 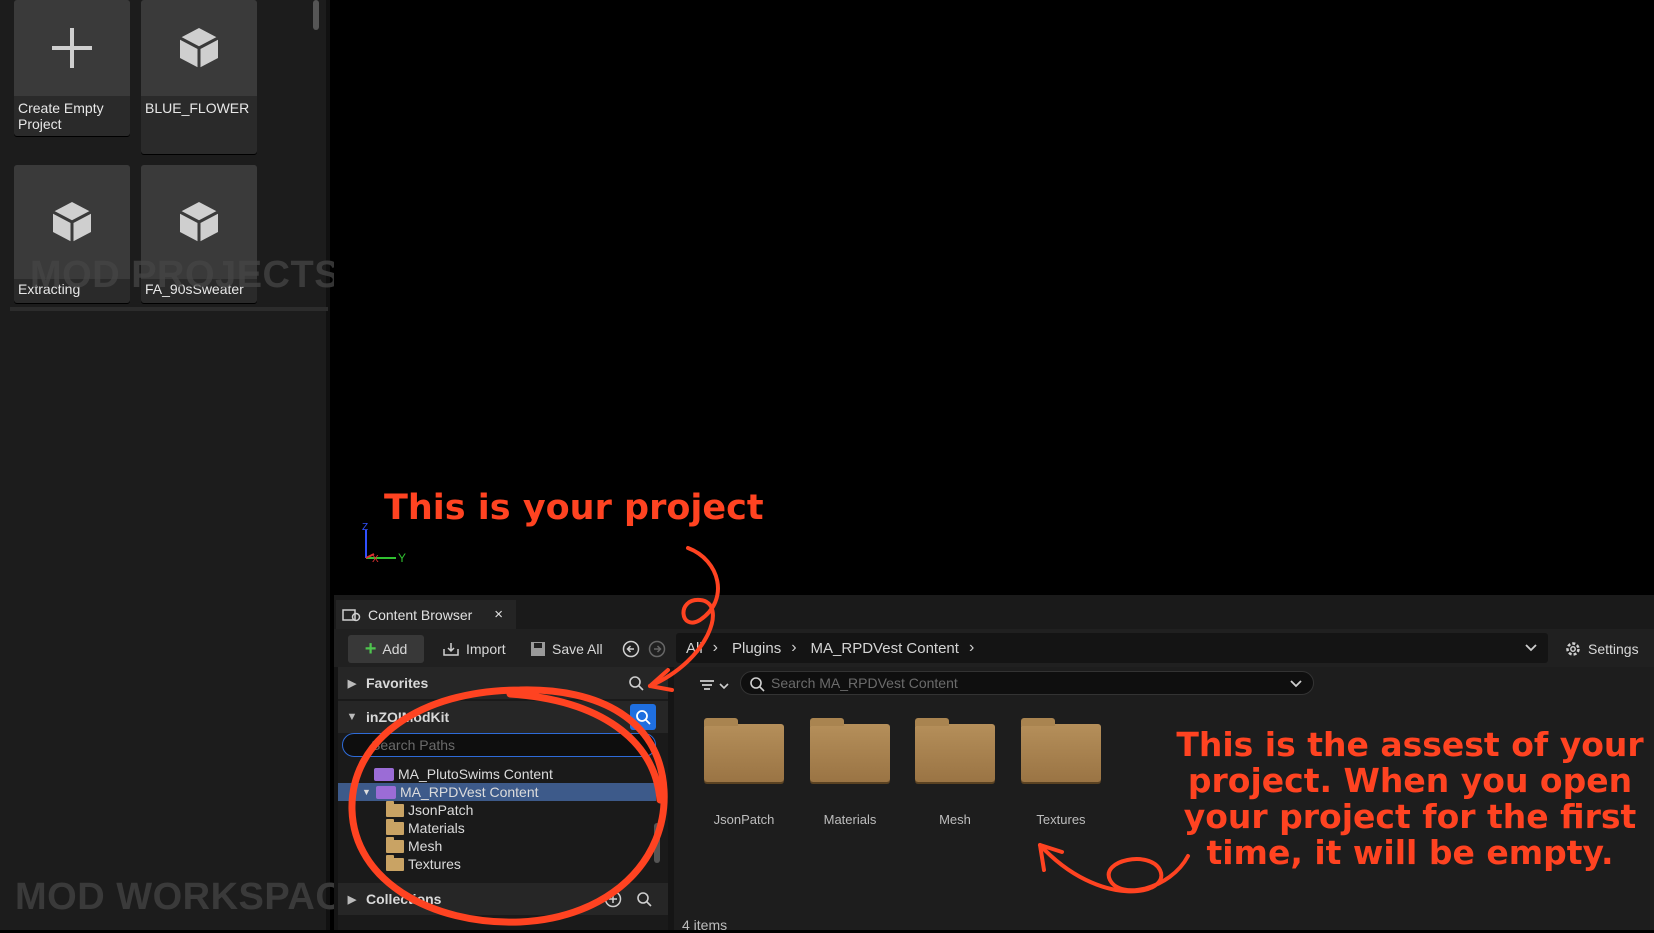 What do you see at coordinates (705, 925) in the screenshot?
I see `item-count: 4 items` at bounding box center [705, 925].